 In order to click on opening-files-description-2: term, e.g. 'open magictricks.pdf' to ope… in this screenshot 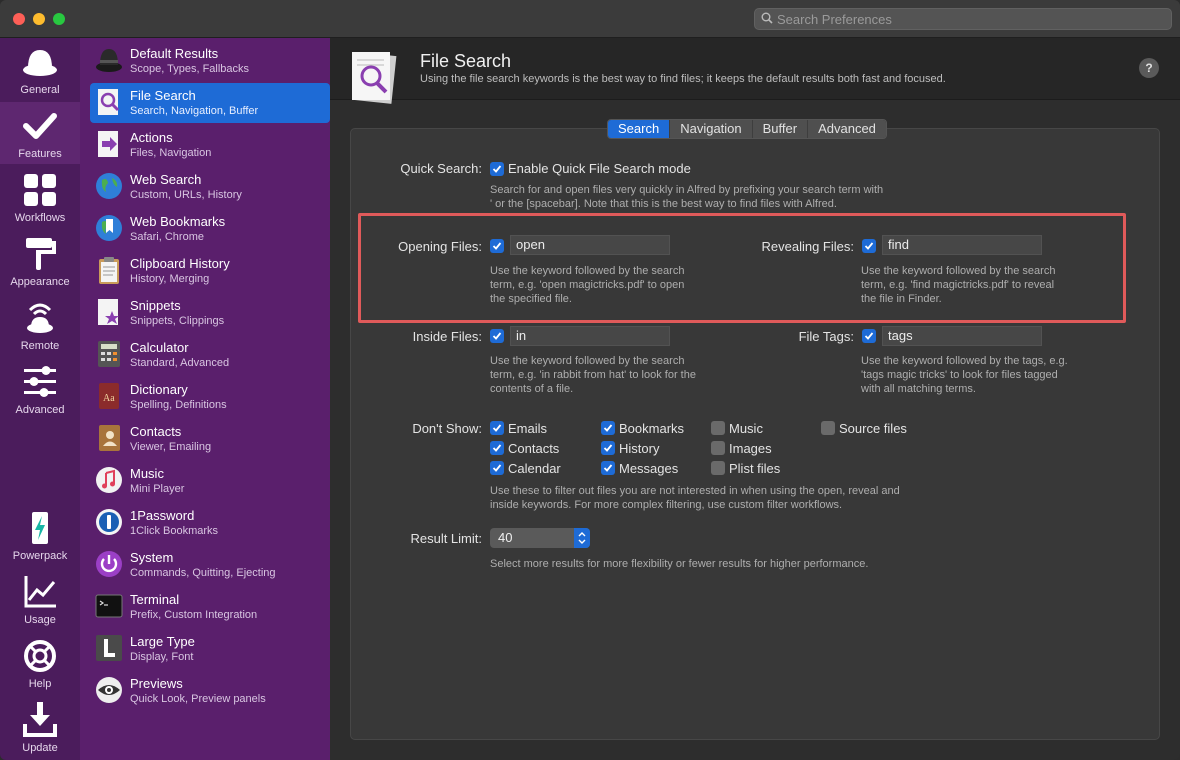, I will do `click(587, 285)`.